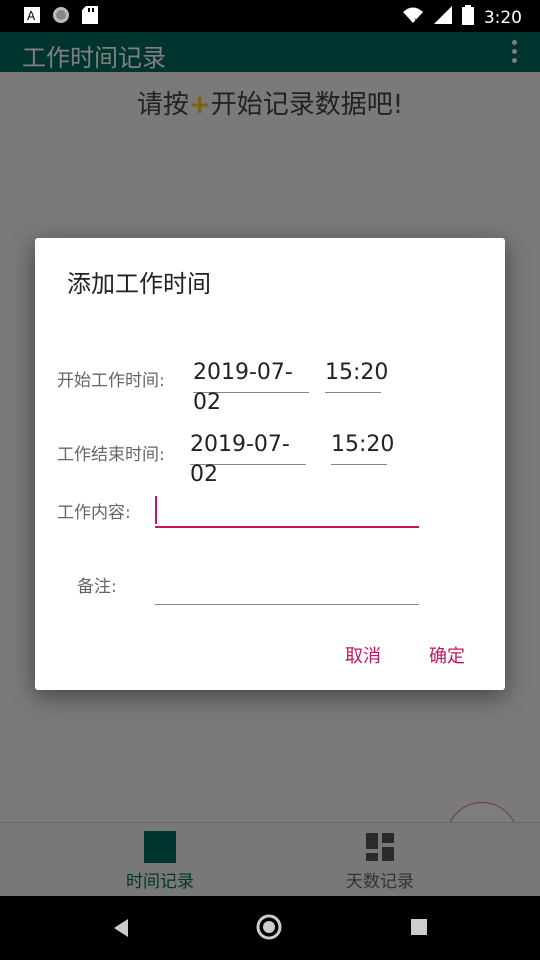  What do you see at coordinates (287, 527) in the screenshot?
I see `content-underline` at bounding box center [287, 527].